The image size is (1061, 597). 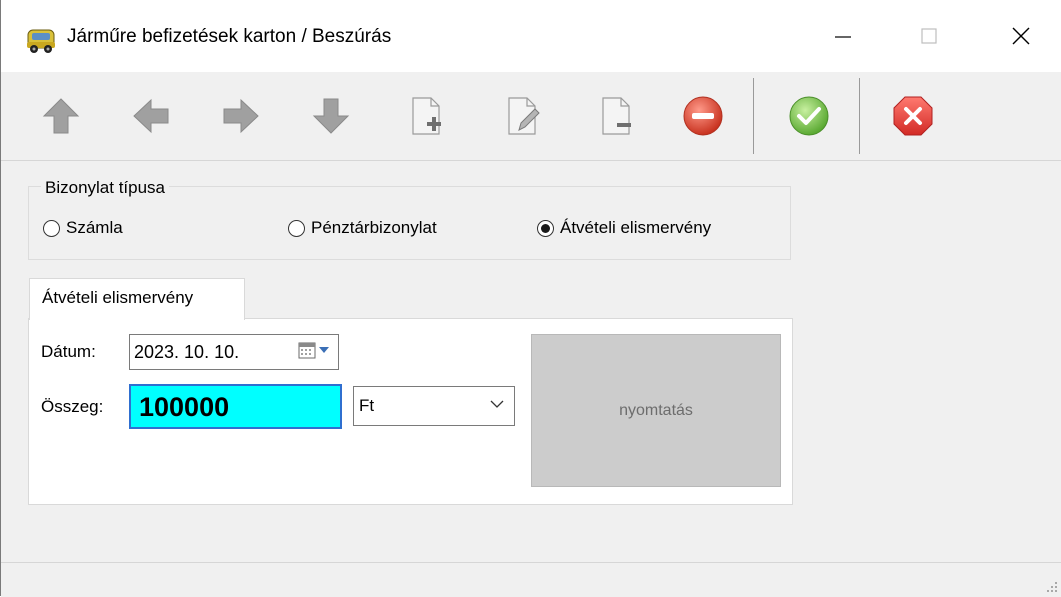 I want to click on confirm-button, so click(x=809, y=116).